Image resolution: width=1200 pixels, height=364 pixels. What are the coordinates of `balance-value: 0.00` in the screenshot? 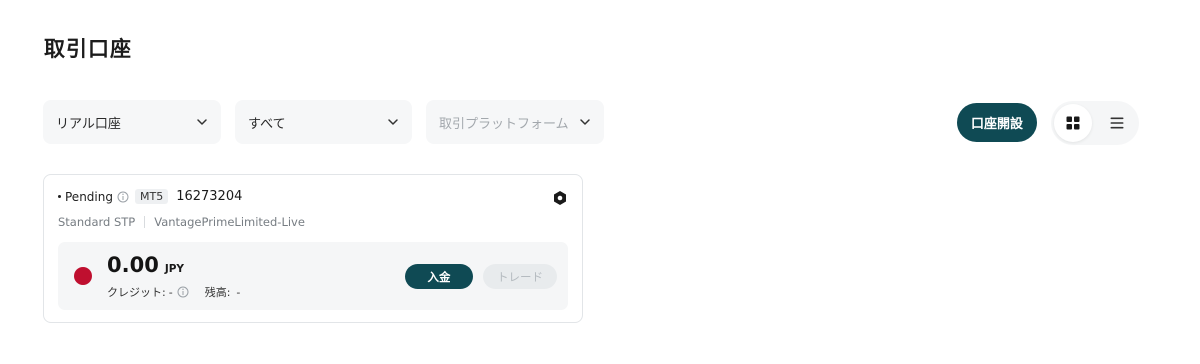 It's located at (133, 265).